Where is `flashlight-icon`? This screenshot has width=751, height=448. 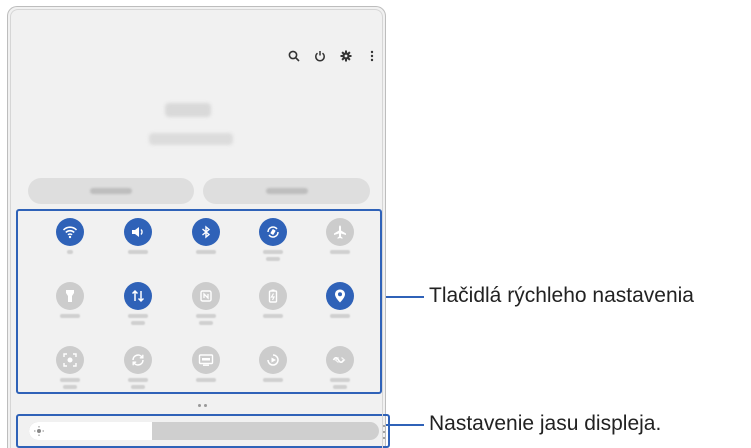
flashlight-icon is located at coordinates (70, 296).